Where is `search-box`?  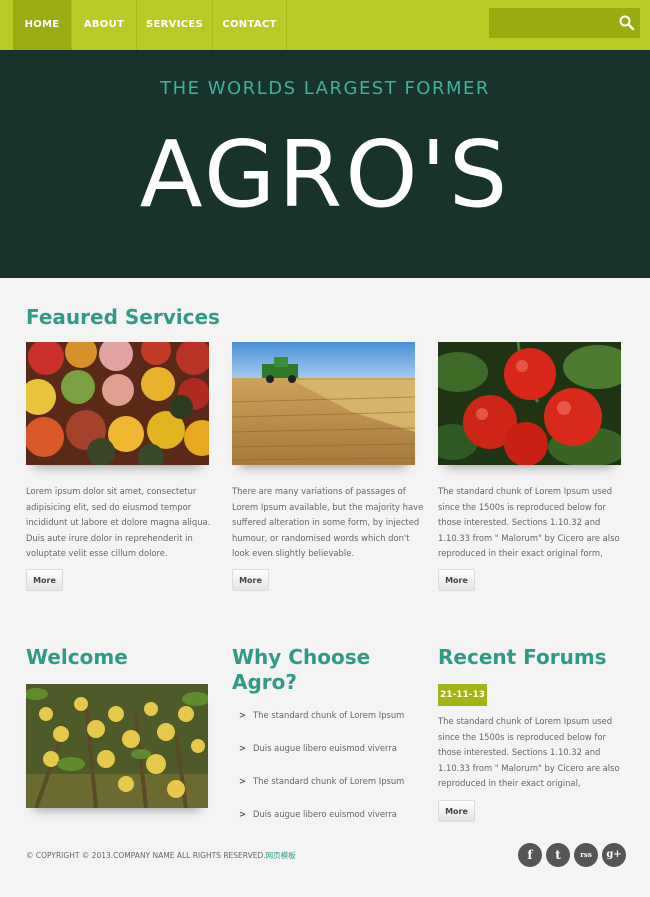
search-box is located at coordinates (564, 23).